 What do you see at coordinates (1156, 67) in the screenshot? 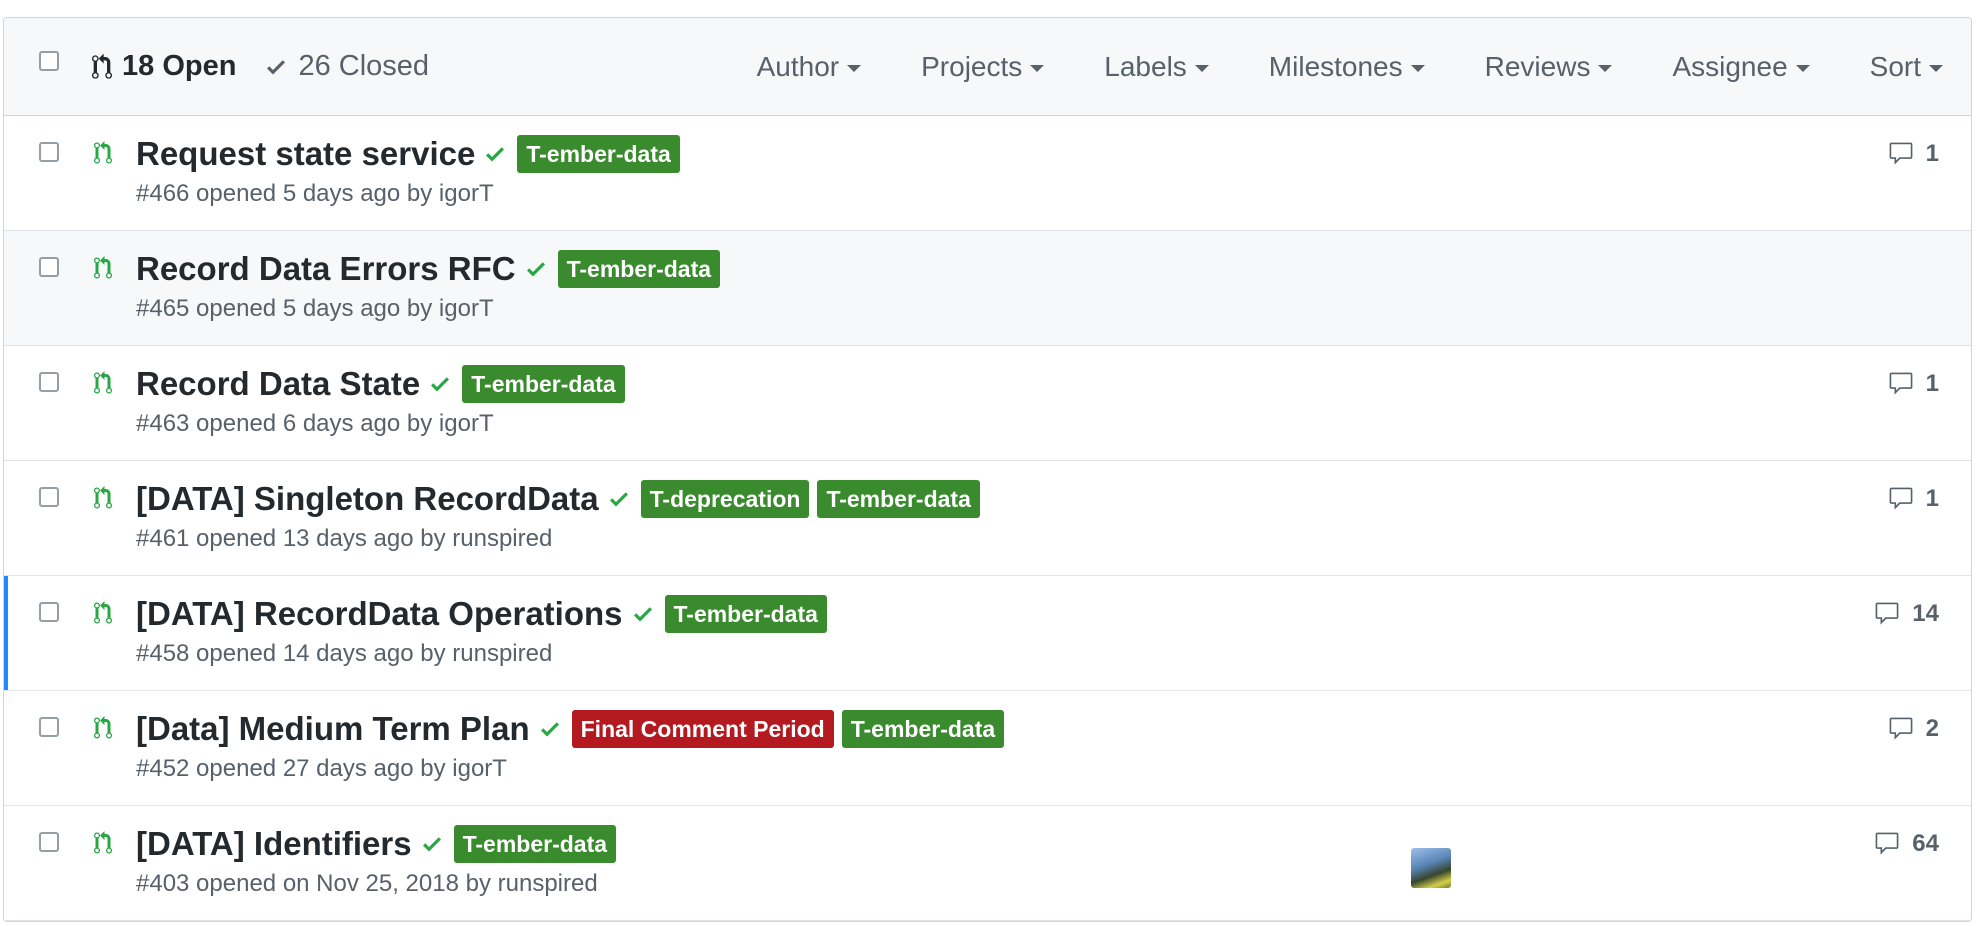
I see `labels-filter: Labels` at bounding box center [1156, 67].